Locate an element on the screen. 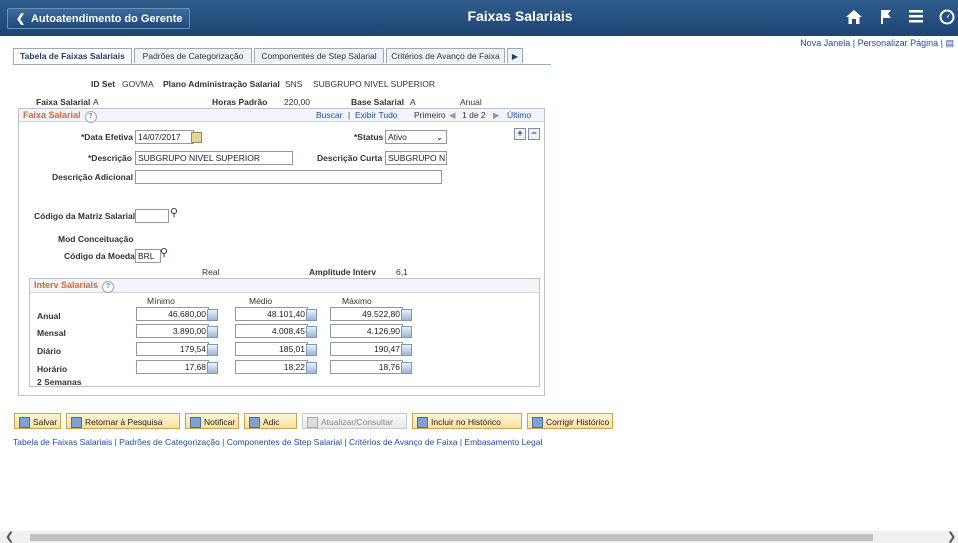 This screenshot has height=543, width=958. new-window-link: Nova Janela is located at coordinates (825, 43).